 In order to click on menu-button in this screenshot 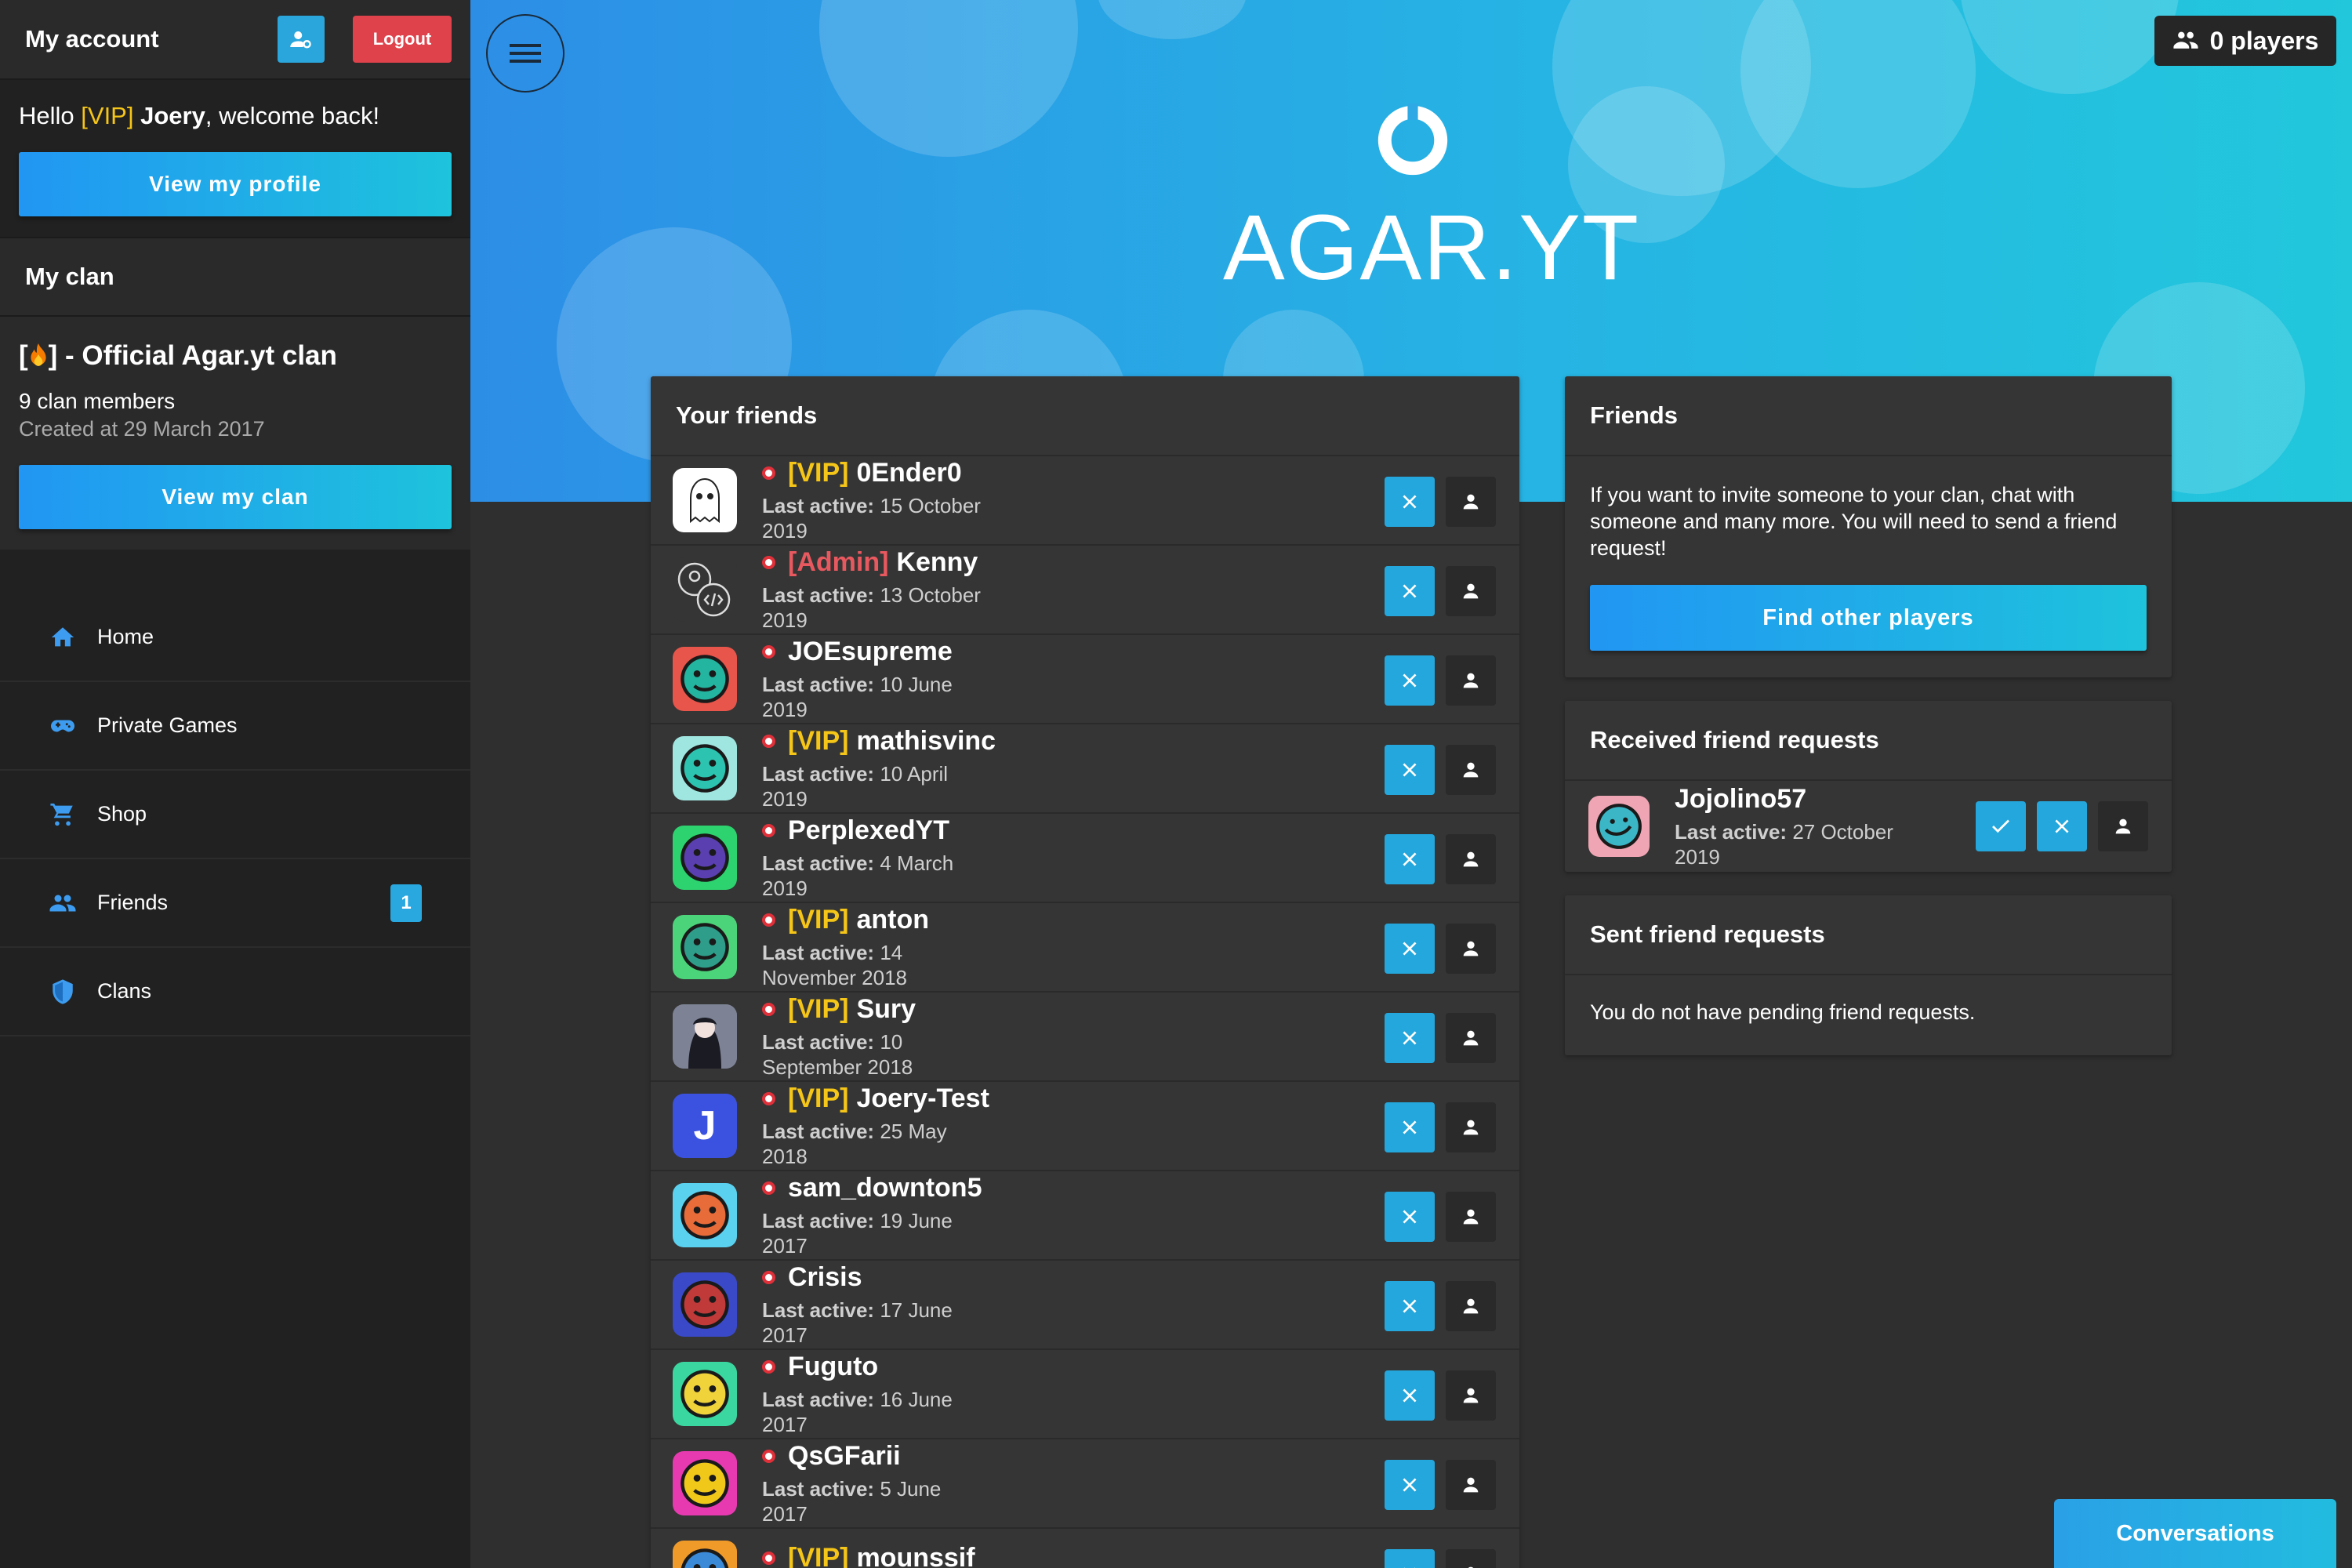, I will do `click(525, 54)`.